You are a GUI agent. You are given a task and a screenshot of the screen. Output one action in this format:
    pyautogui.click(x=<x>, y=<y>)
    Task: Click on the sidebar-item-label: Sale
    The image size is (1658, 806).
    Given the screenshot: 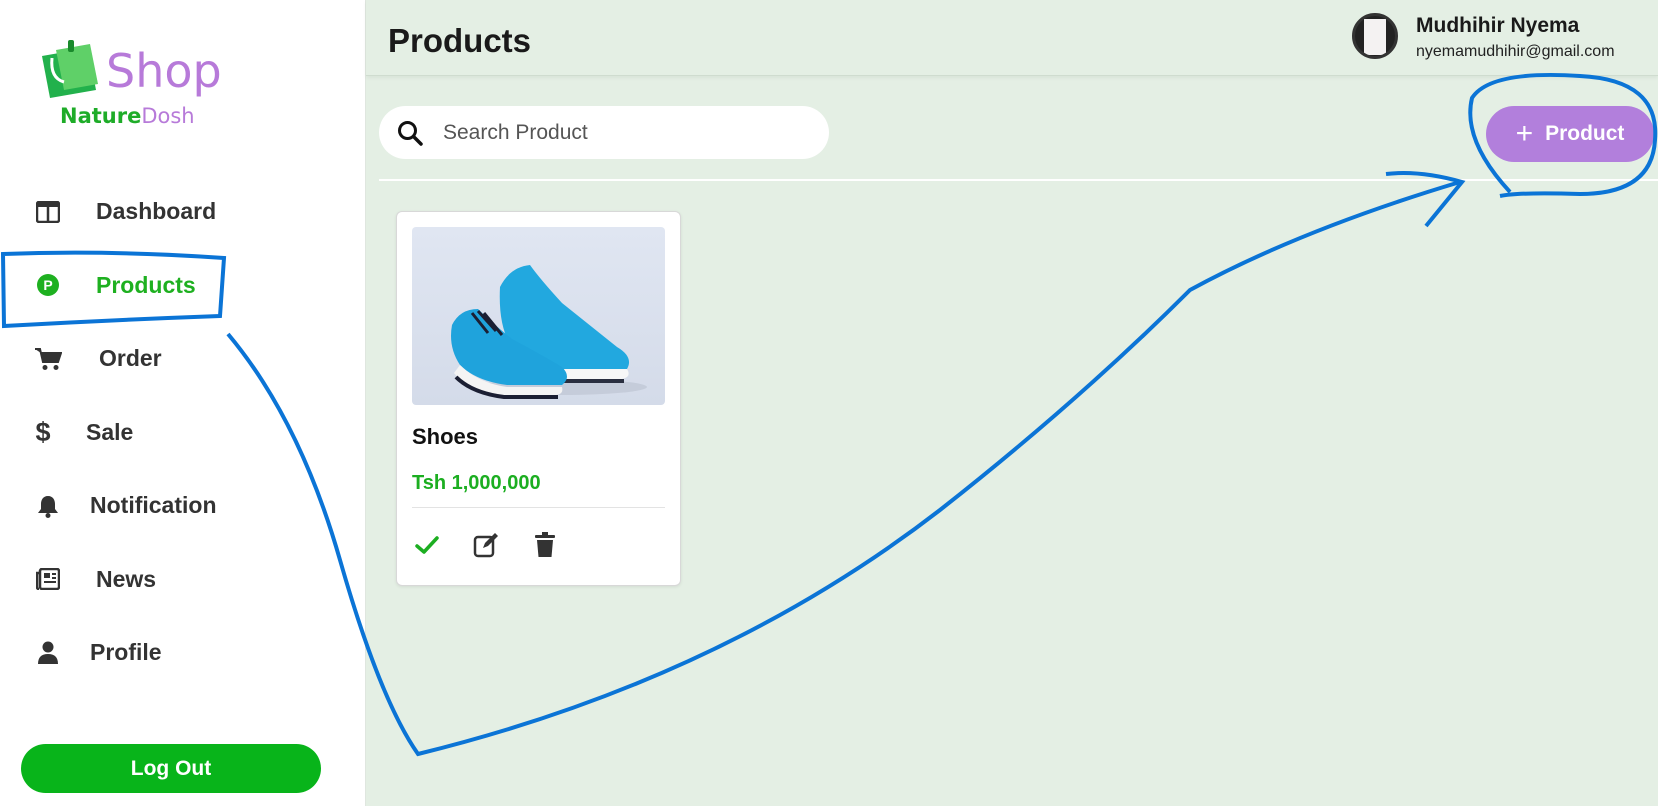 What is the action you would take?
    pyautogui.click(x=110, y=431)
    